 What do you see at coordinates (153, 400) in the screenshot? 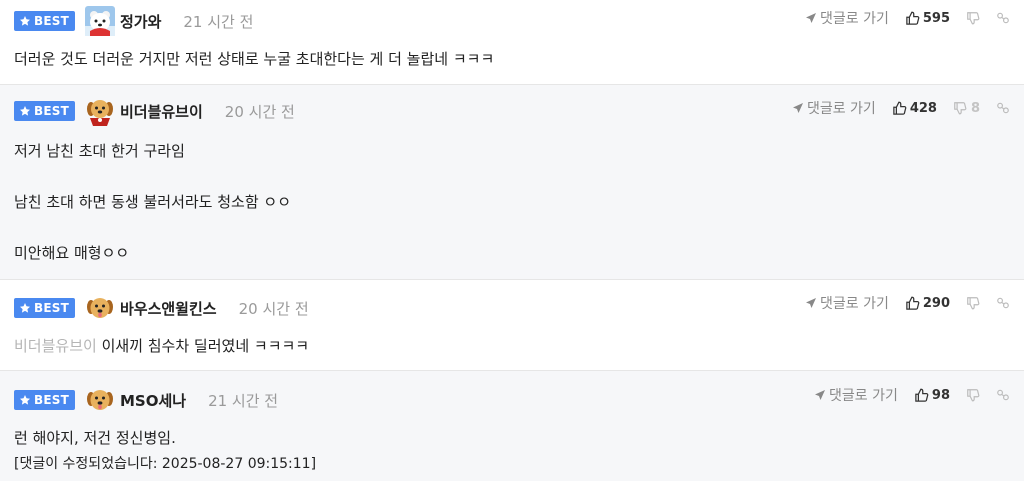
I see `nickname: MSO세나` at bounding box center [153, 400].